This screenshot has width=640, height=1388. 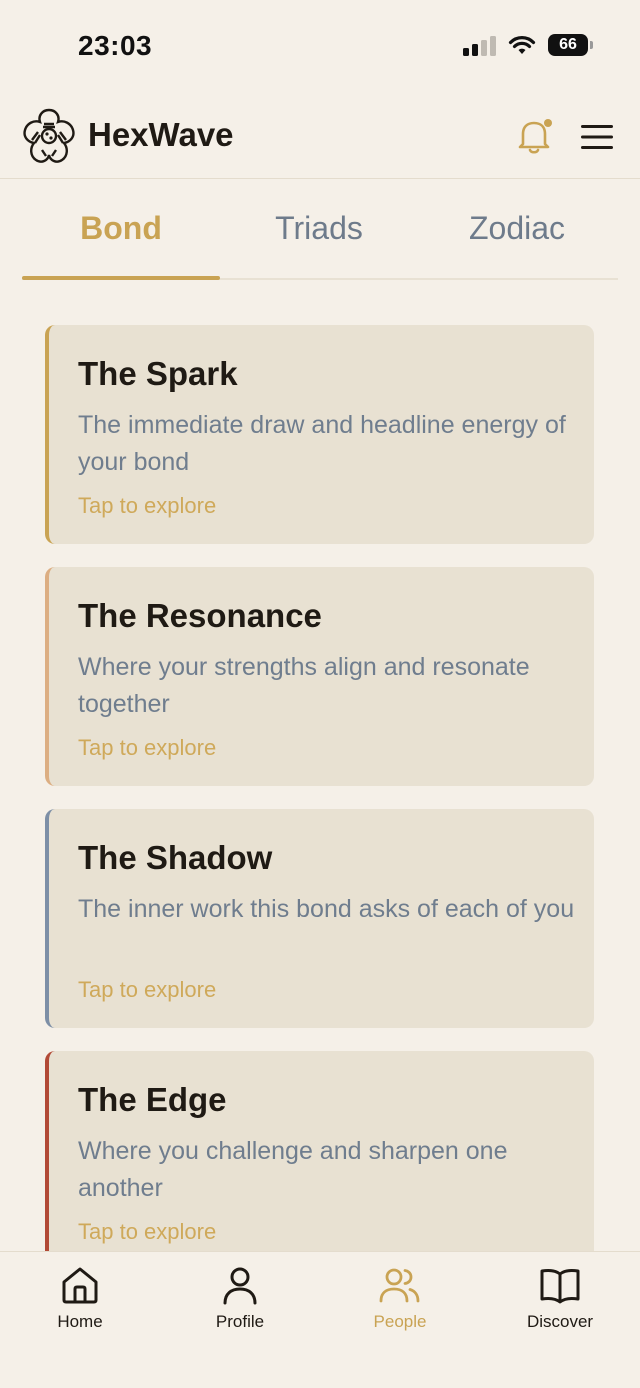 What do you see at coordinates (399, 1285) in the screenshot?
I see `people-icon` at bounding box center [399, 1285].